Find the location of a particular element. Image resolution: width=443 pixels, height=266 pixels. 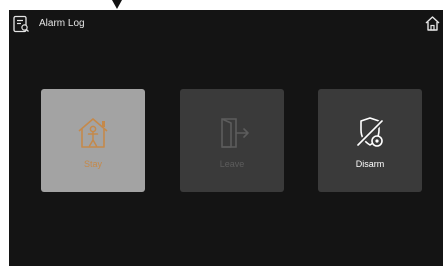

top-bar: Alarm Log is located at coordinates (226, 24).